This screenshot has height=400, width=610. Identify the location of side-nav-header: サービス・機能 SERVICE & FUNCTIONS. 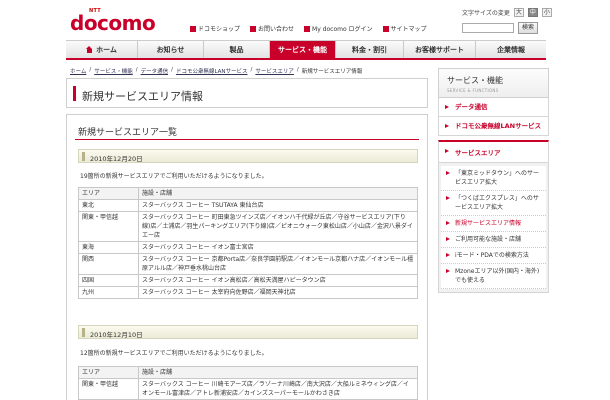
(493, 83).